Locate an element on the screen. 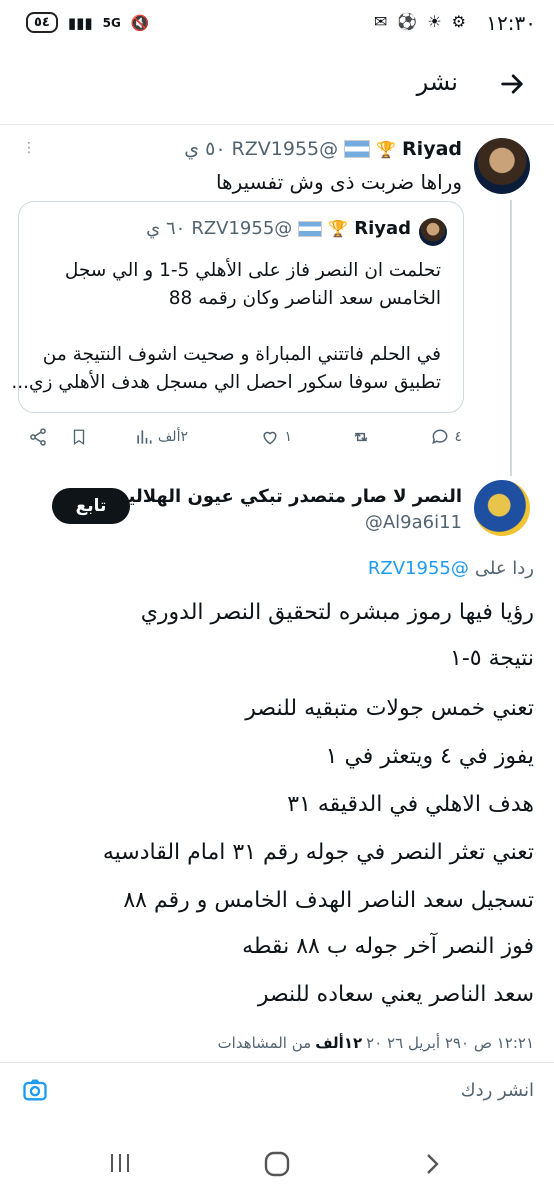 The image size is (554, 1200). status-time: ١٢:٣٠ is located at coordinates (511, 23).